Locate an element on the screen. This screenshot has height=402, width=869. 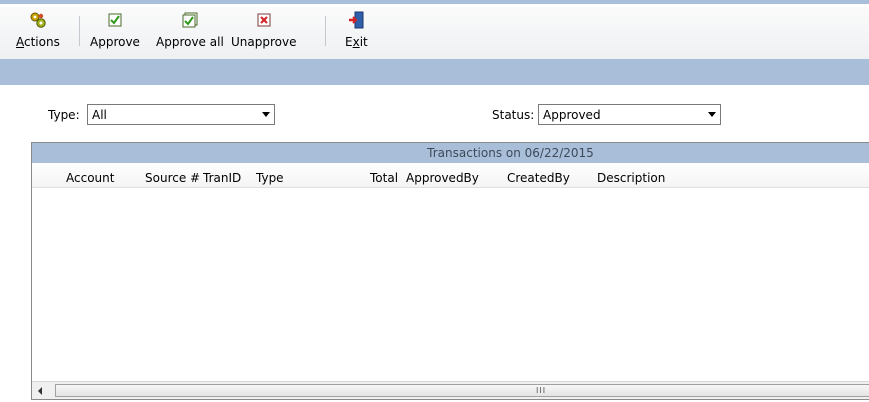
column-header-type: Type is located at coordinates (270, 178).